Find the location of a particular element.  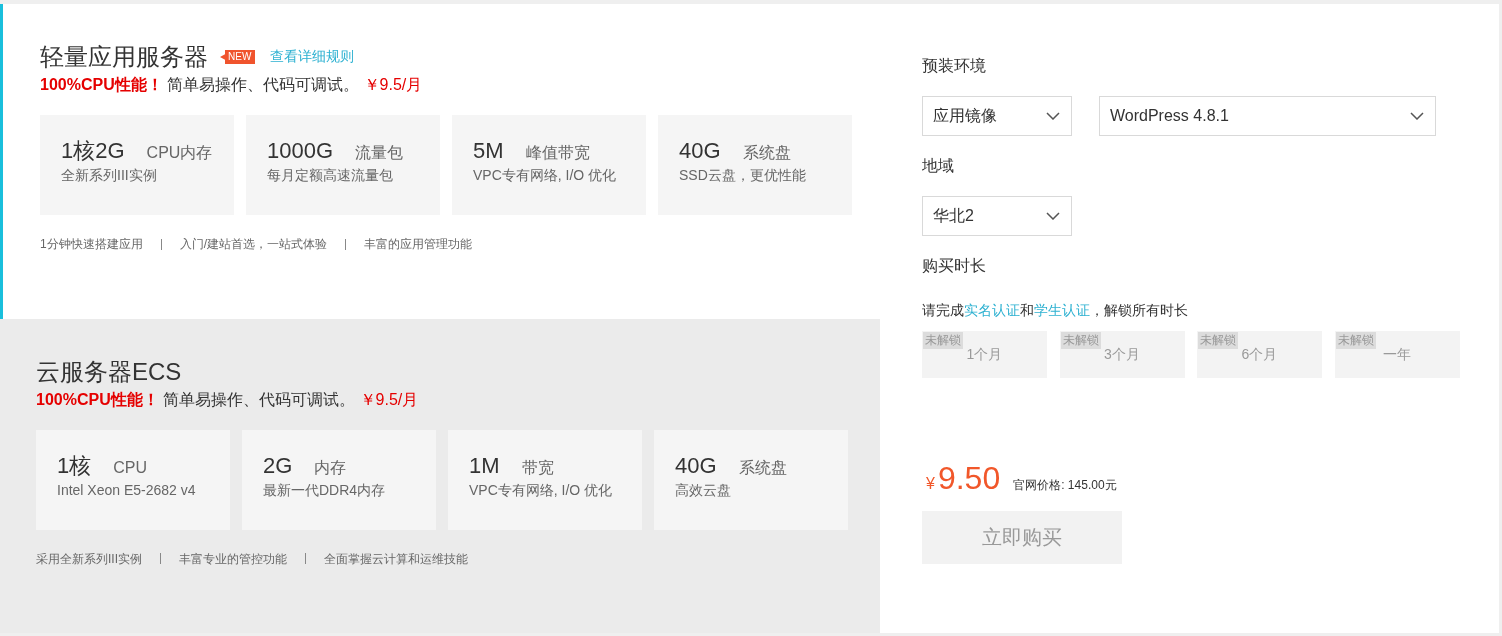

field-label: 预装环境 is located at coordinates (954, 66).